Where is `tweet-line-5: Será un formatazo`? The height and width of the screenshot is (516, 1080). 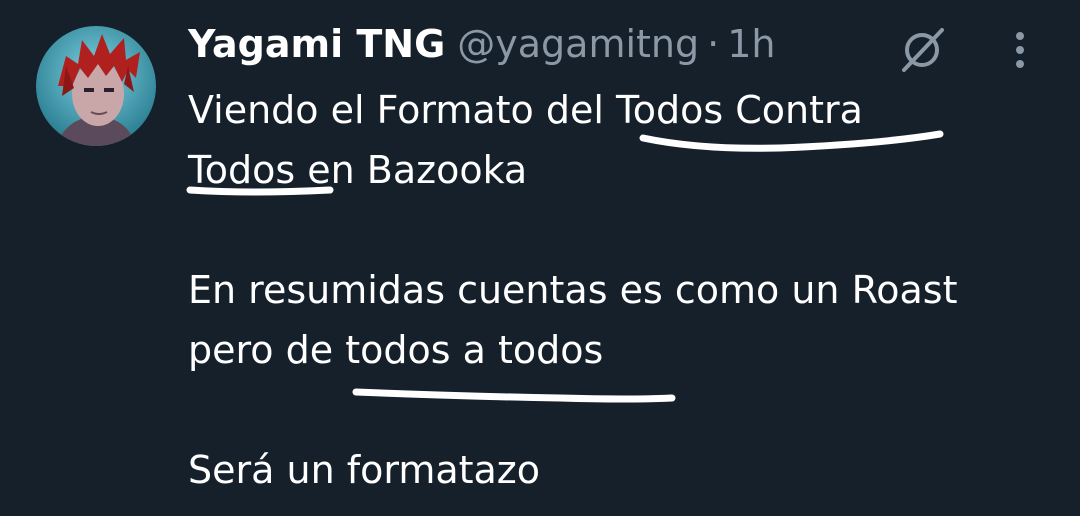 tweet-line-5: Será un formatazo is located at coordinates (364, 470).